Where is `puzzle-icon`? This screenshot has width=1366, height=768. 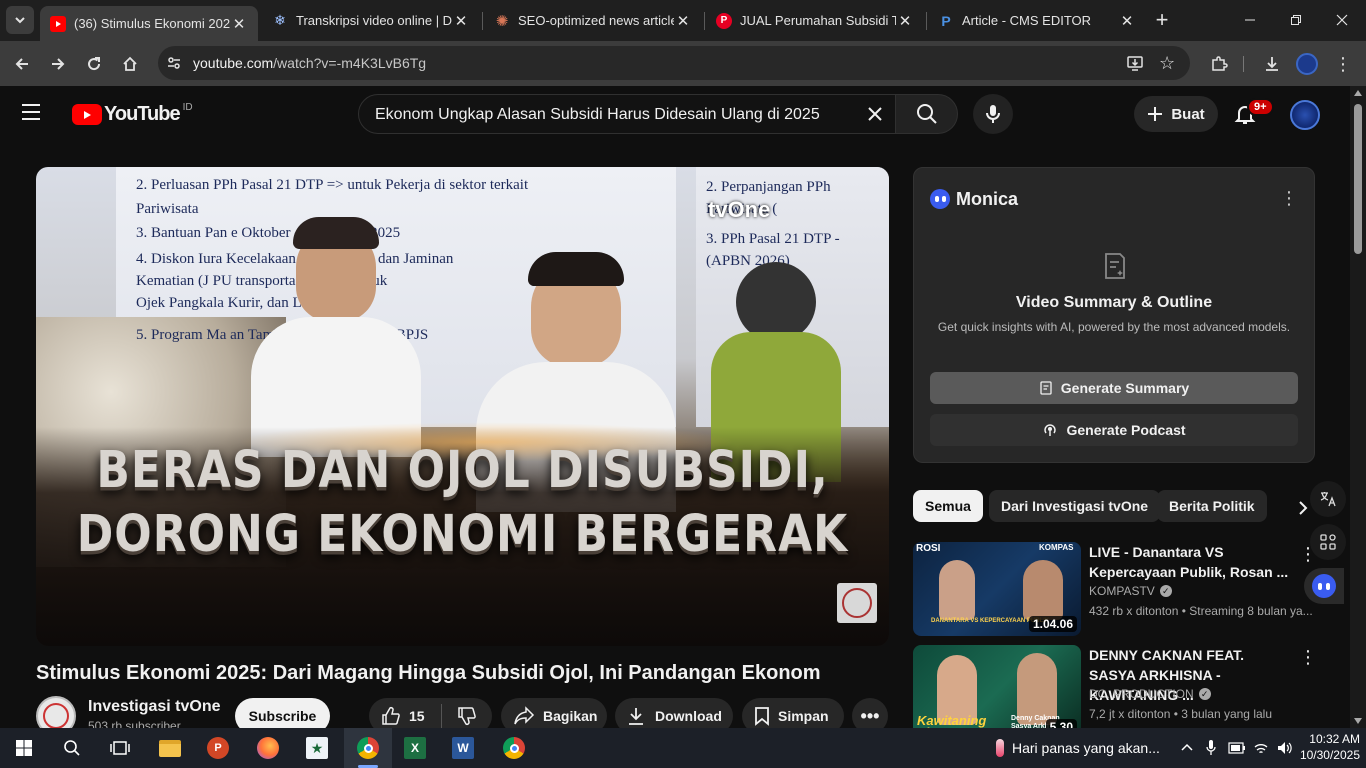
puzzle-icon is located at coordinates (1220, 63).